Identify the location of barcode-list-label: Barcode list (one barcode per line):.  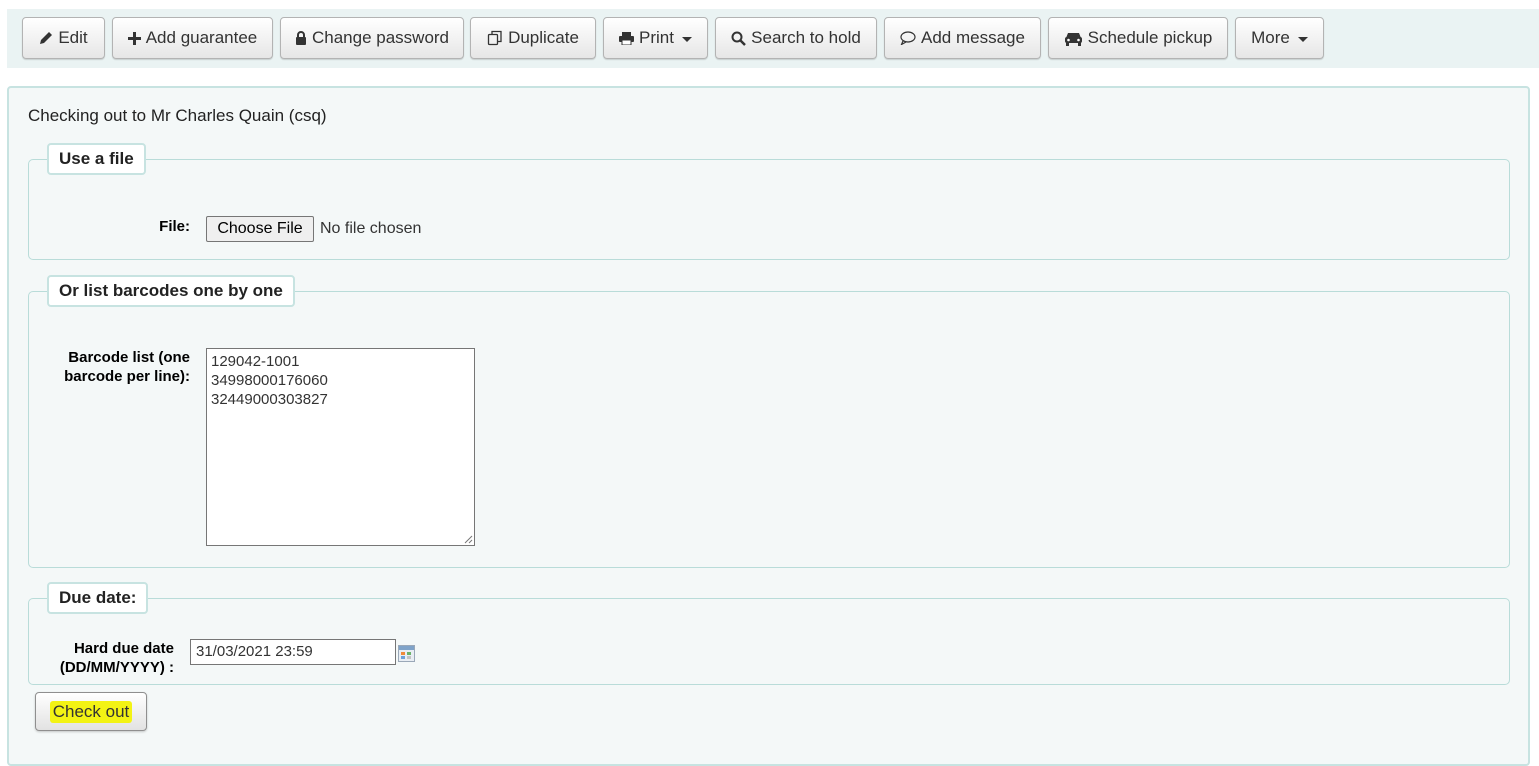
(110, 367).